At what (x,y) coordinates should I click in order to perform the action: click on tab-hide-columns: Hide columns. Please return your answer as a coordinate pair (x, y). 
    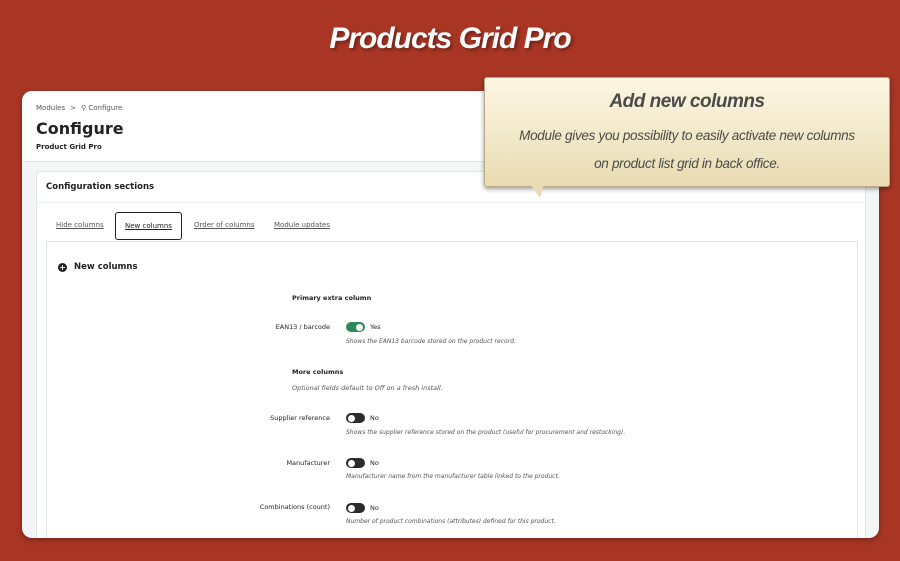
    Looking at the image, I should click on (80, 225).